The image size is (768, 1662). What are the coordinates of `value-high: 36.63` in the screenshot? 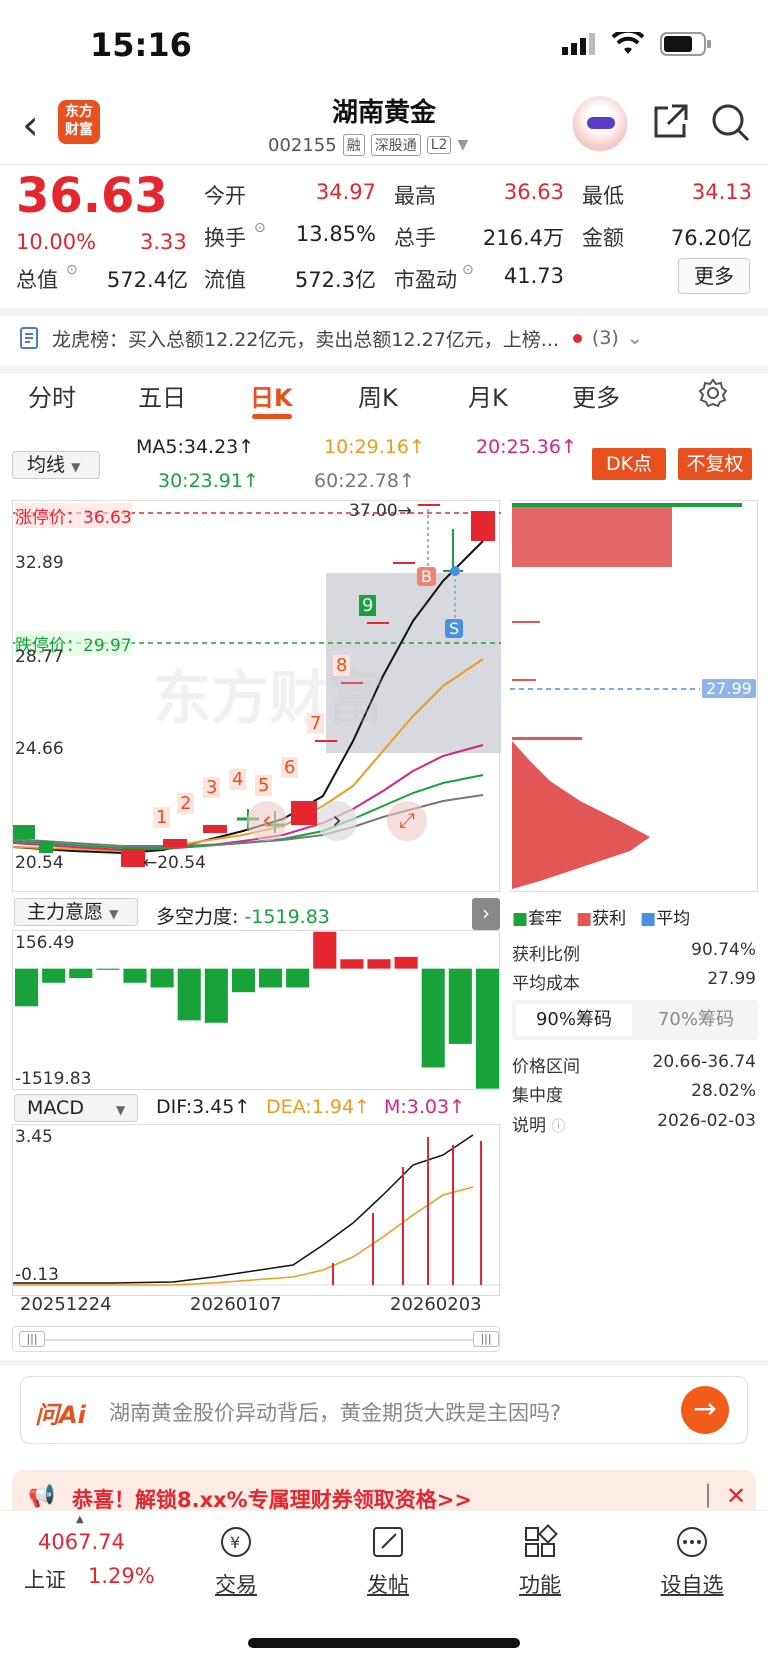 It's located at (533, 192).